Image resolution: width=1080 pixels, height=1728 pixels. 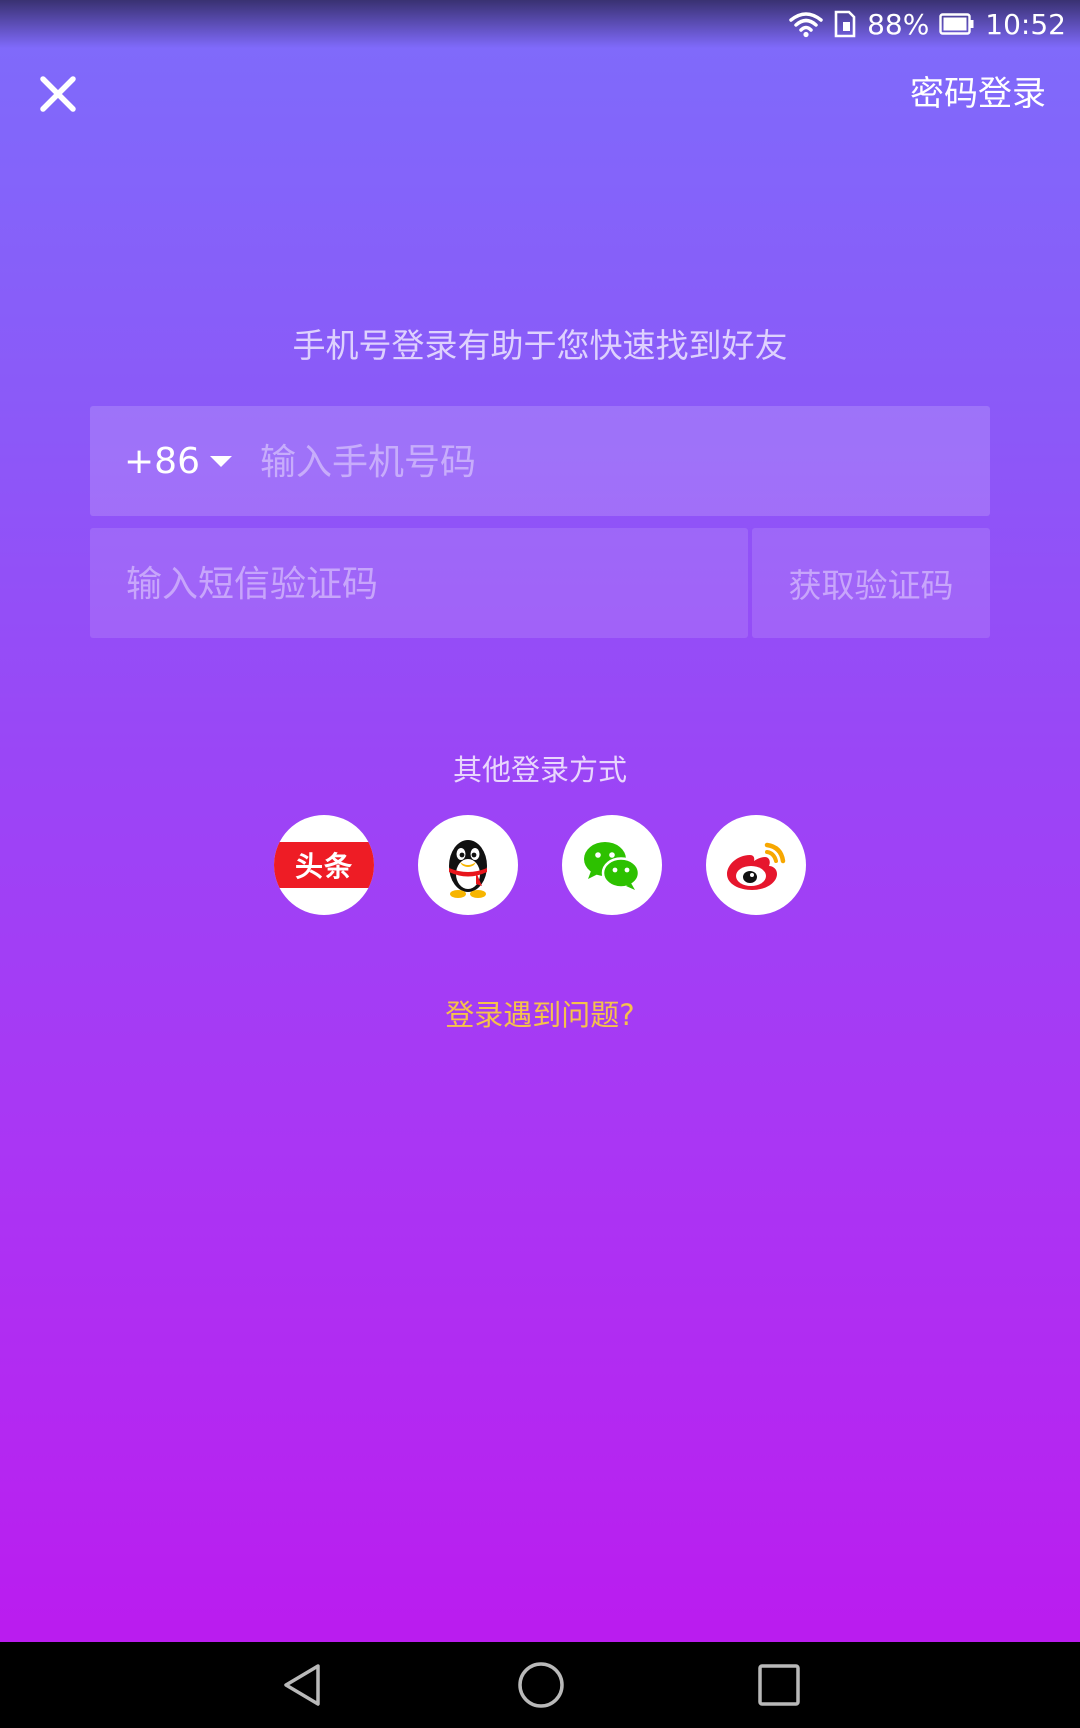 What do you see at coordinates (540, 1015) in the screenshot?
I see `login-trouble-link: 登录遇到问题?` at bounding box center [540, 1015].